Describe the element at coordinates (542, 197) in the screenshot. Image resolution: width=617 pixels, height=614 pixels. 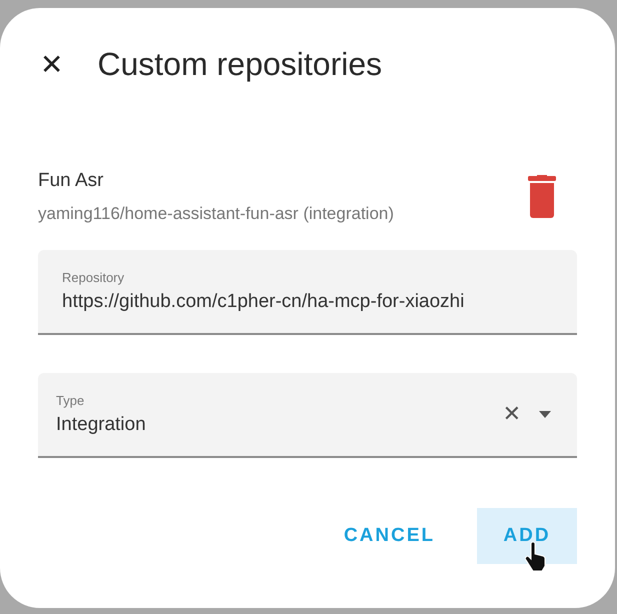
I see `delete-icon` at that location.